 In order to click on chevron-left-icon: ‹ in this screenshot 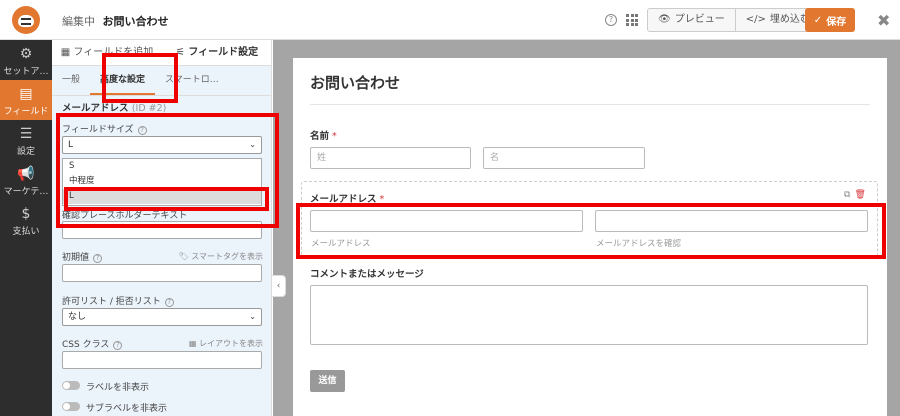, I will do `click(278, 286)`.